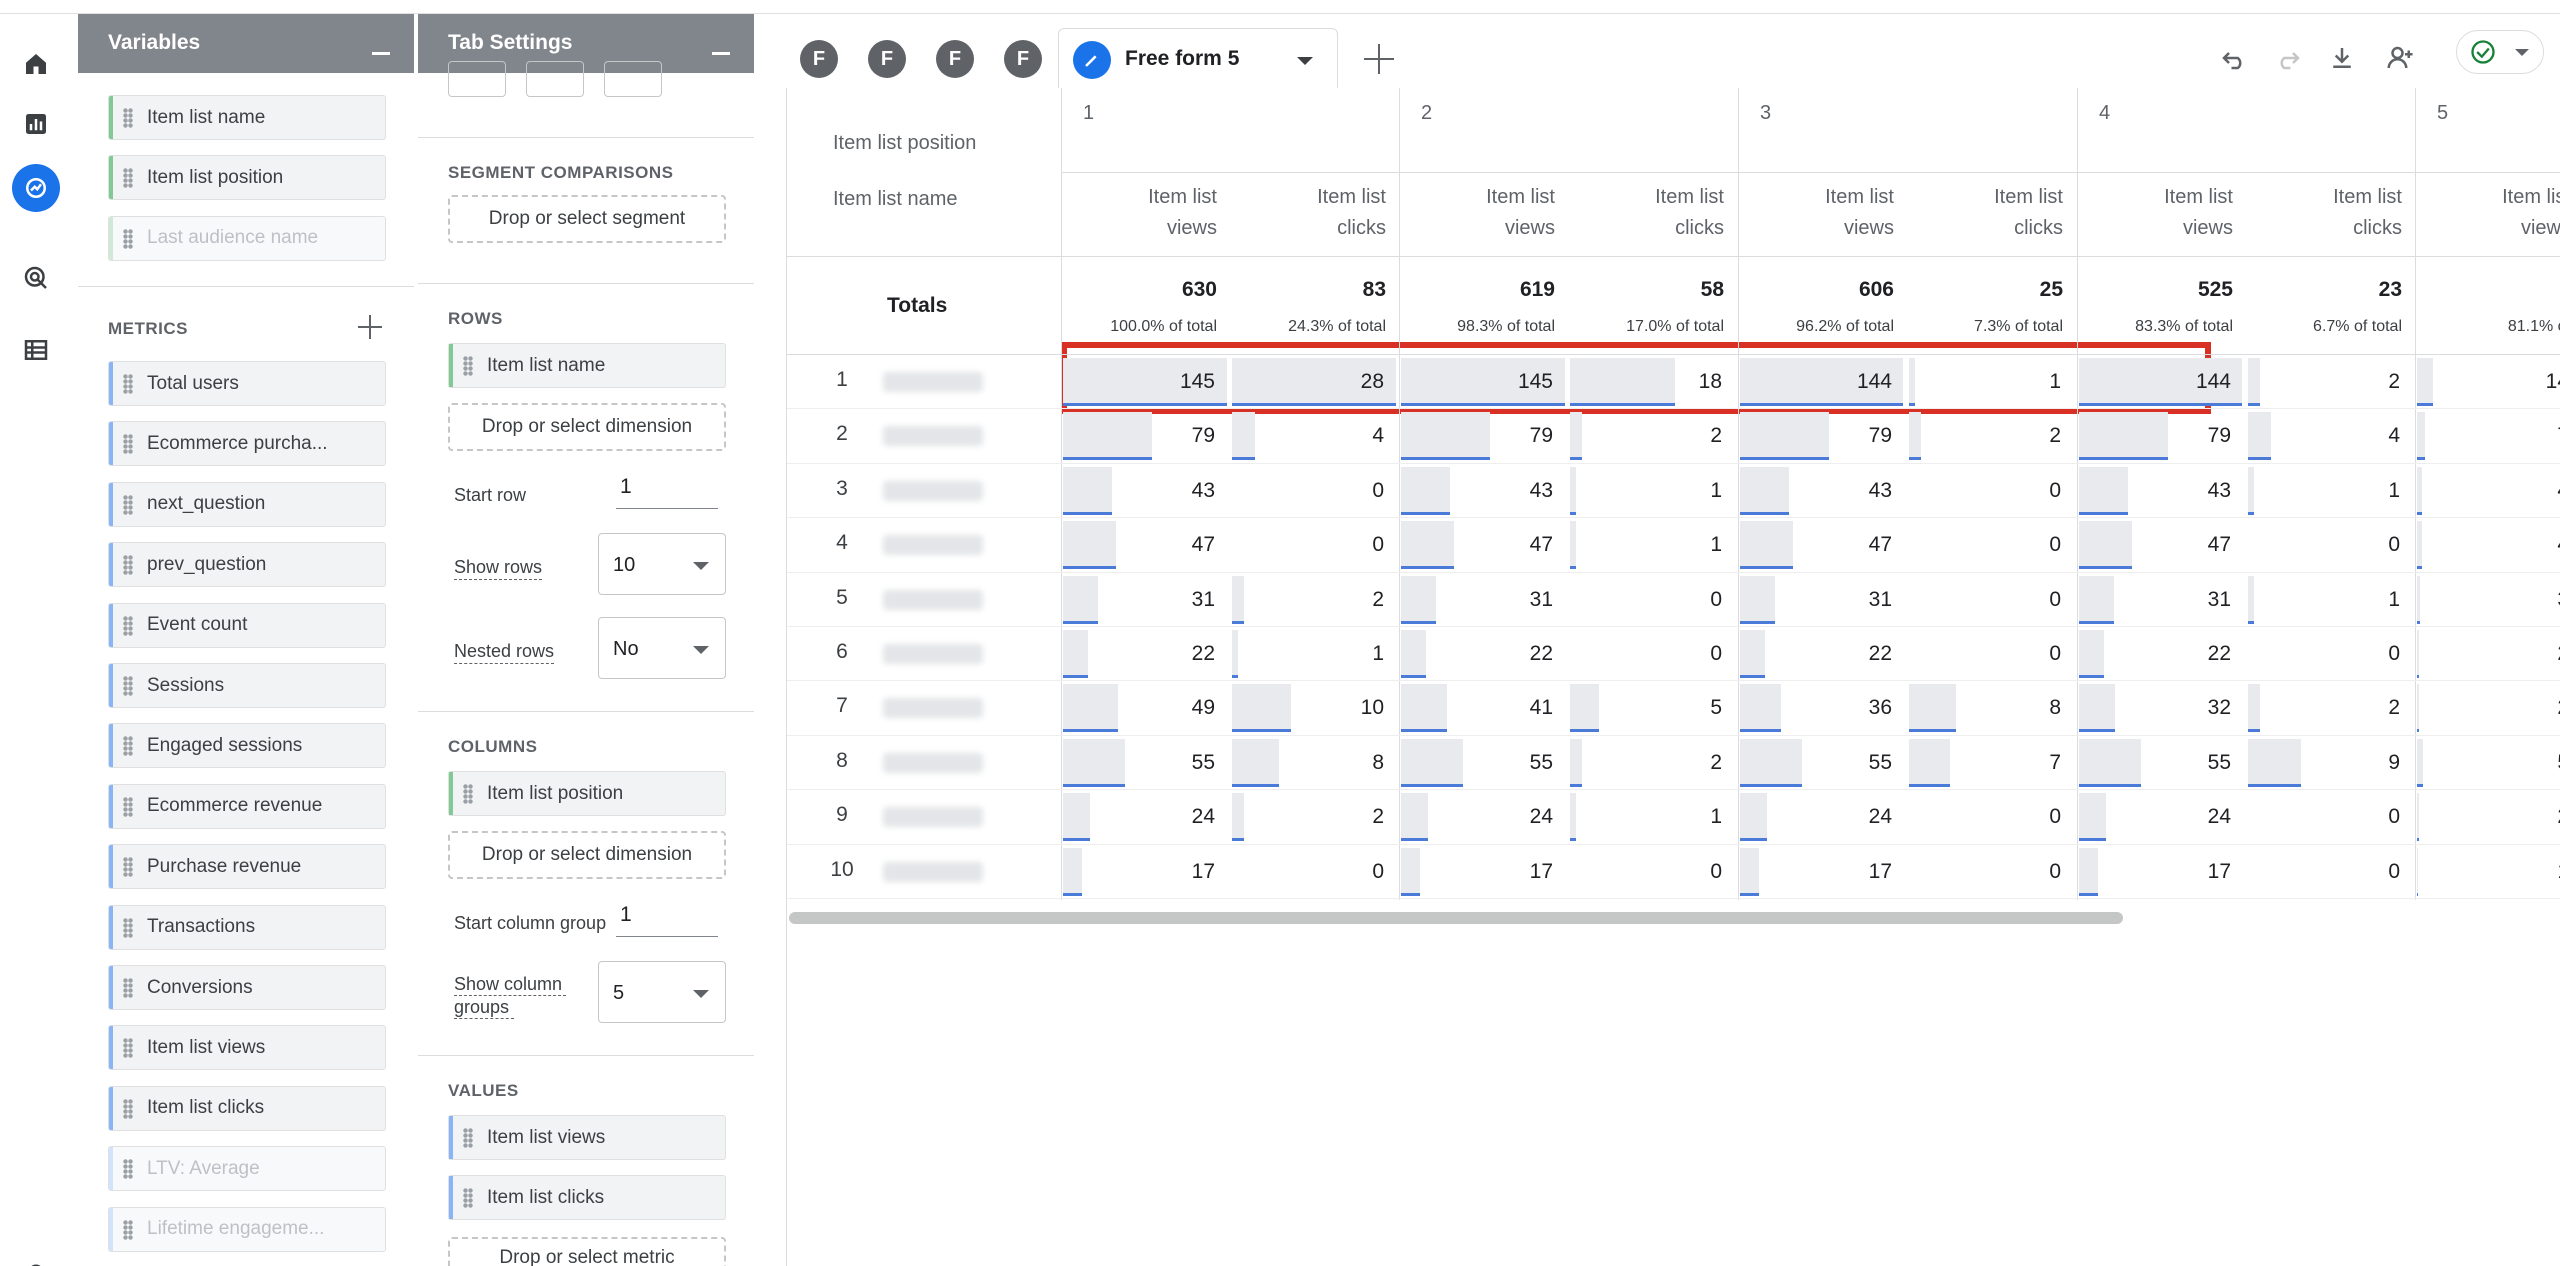 This screenshot has height=1266, width=2560. Describe the element at coordinates (2234, 58) in the screenshot. I see `undo-icon` at that location.